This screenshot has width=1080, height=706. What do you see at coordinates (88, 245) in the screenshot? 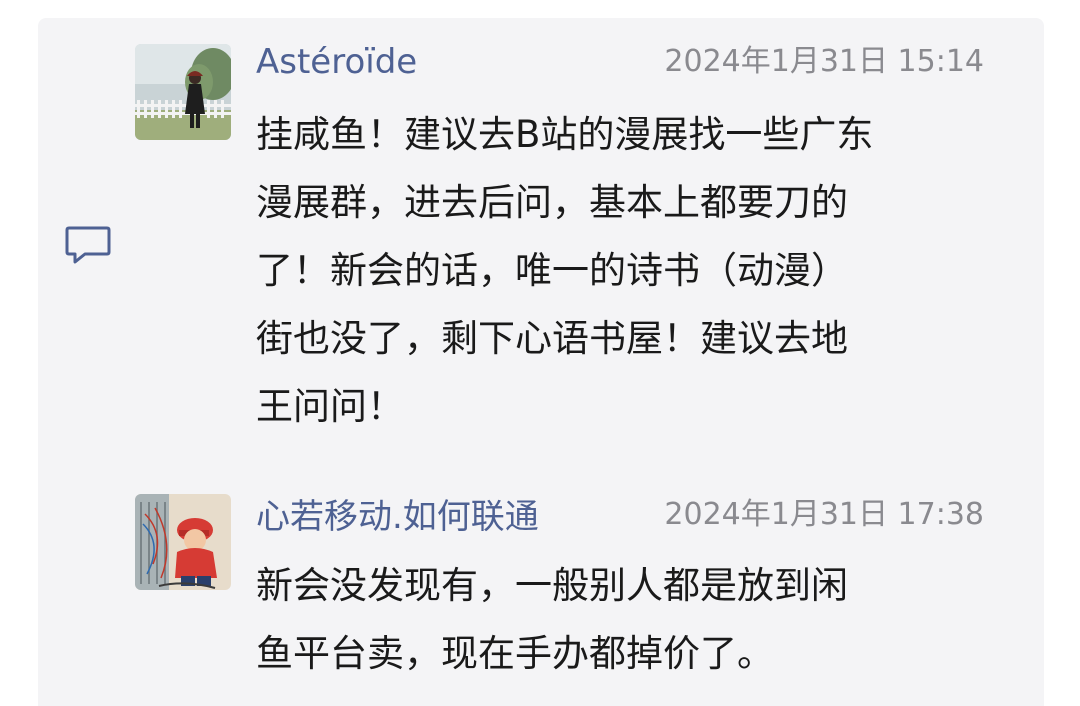
I see `comment-bubble-icon` at bounding box center [88, 245].